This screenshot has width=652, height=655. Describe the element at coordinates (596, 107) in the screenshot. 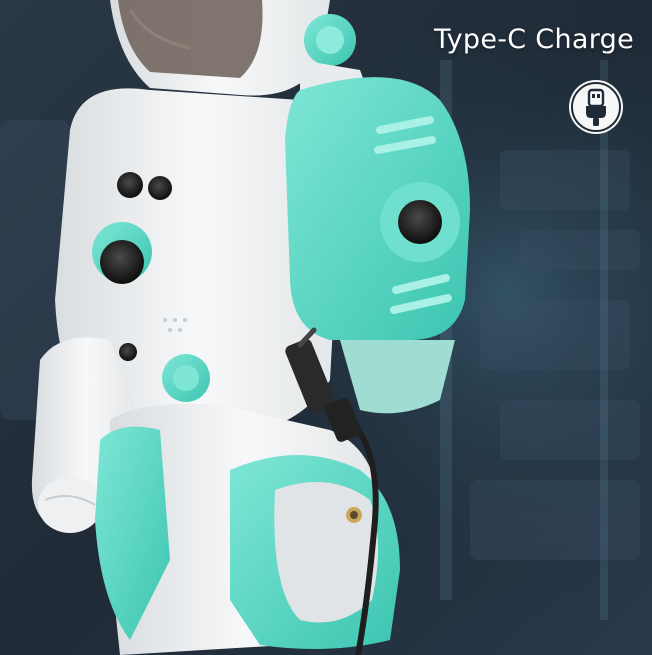

I see `usb-type-c-icon` at that location.